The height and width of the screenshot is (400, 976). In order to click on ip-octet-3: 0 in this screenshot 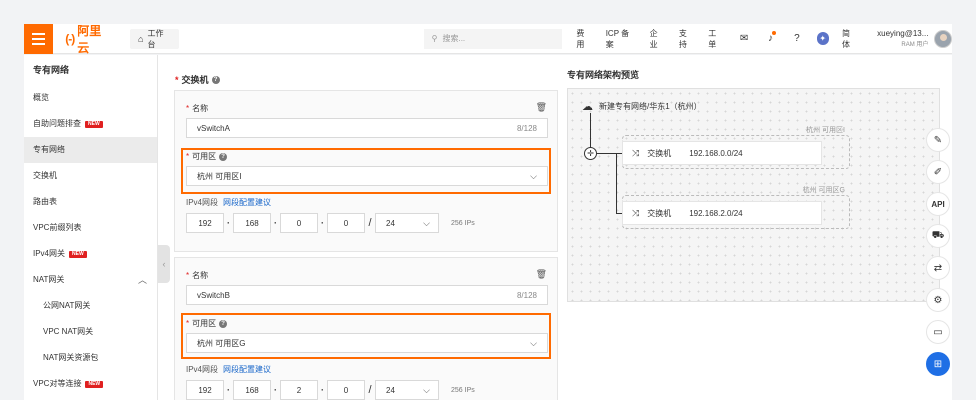, I will do `click(299, 223)`.